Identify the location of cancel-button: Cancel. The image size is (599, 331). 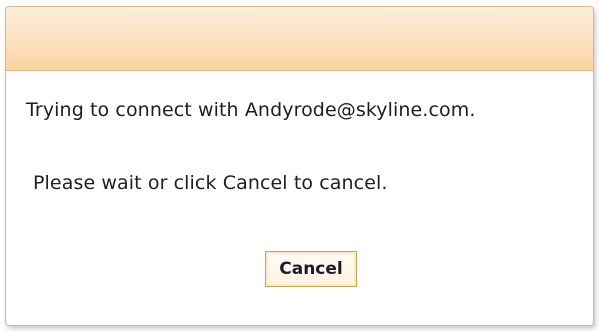
(311, 269).